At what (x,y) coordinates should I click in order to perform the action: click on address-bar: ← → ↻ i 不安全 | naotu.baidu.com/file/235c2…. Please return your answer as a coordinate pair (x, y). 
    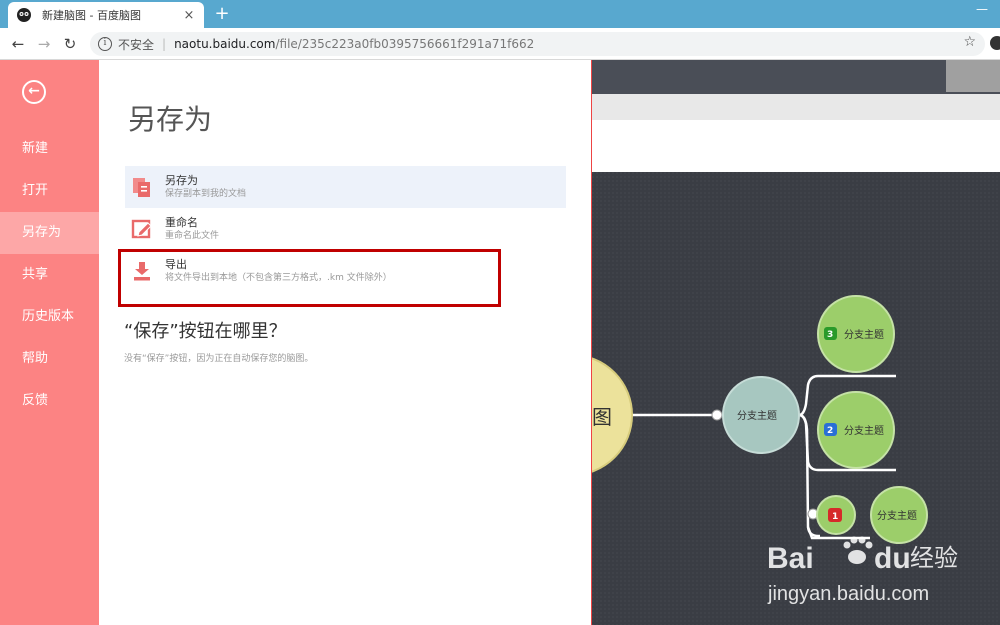
    Looking at the image, I should click on (500, 44).